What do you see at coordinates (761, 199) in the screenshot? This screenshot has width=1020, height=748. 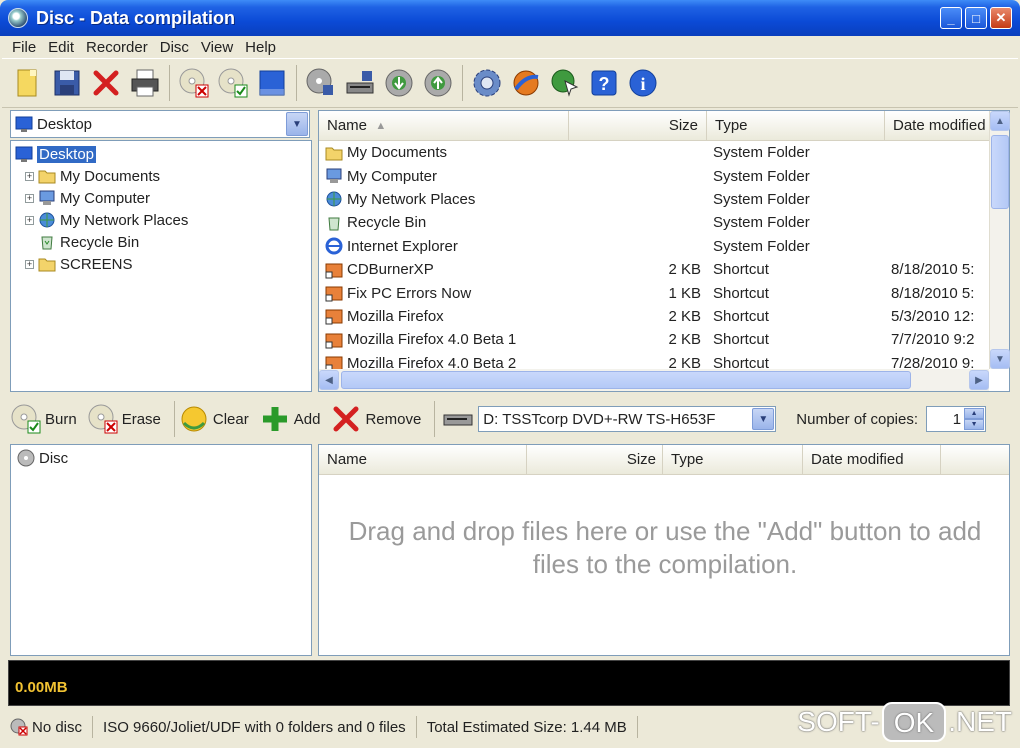 I see `item-type: System Folder` at bounding box center [761, 199].